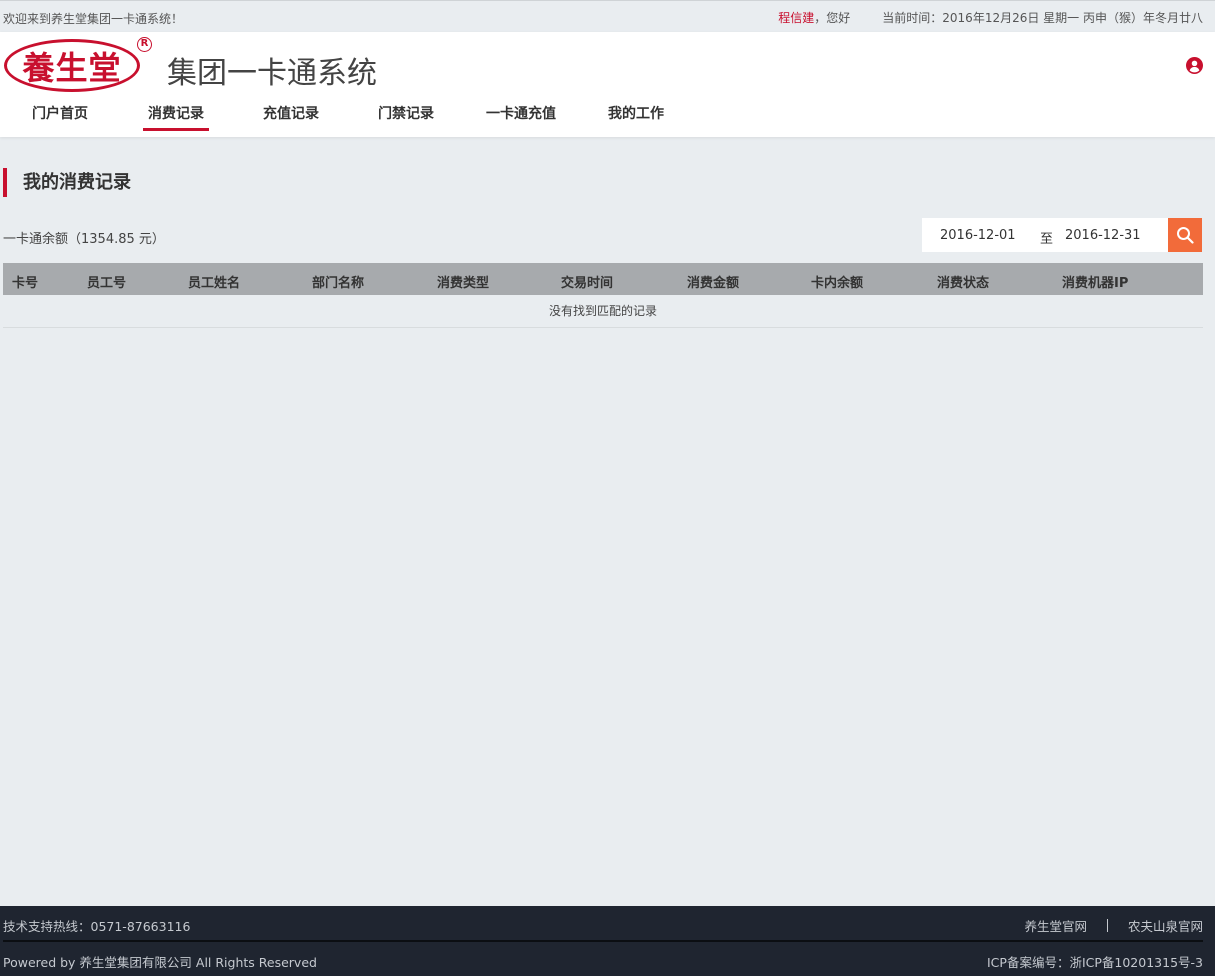 Image resolution: width=1215 pixels, height=976 pixels. I want to click on col-card-balance: 卡内余额, so click(837, 281).